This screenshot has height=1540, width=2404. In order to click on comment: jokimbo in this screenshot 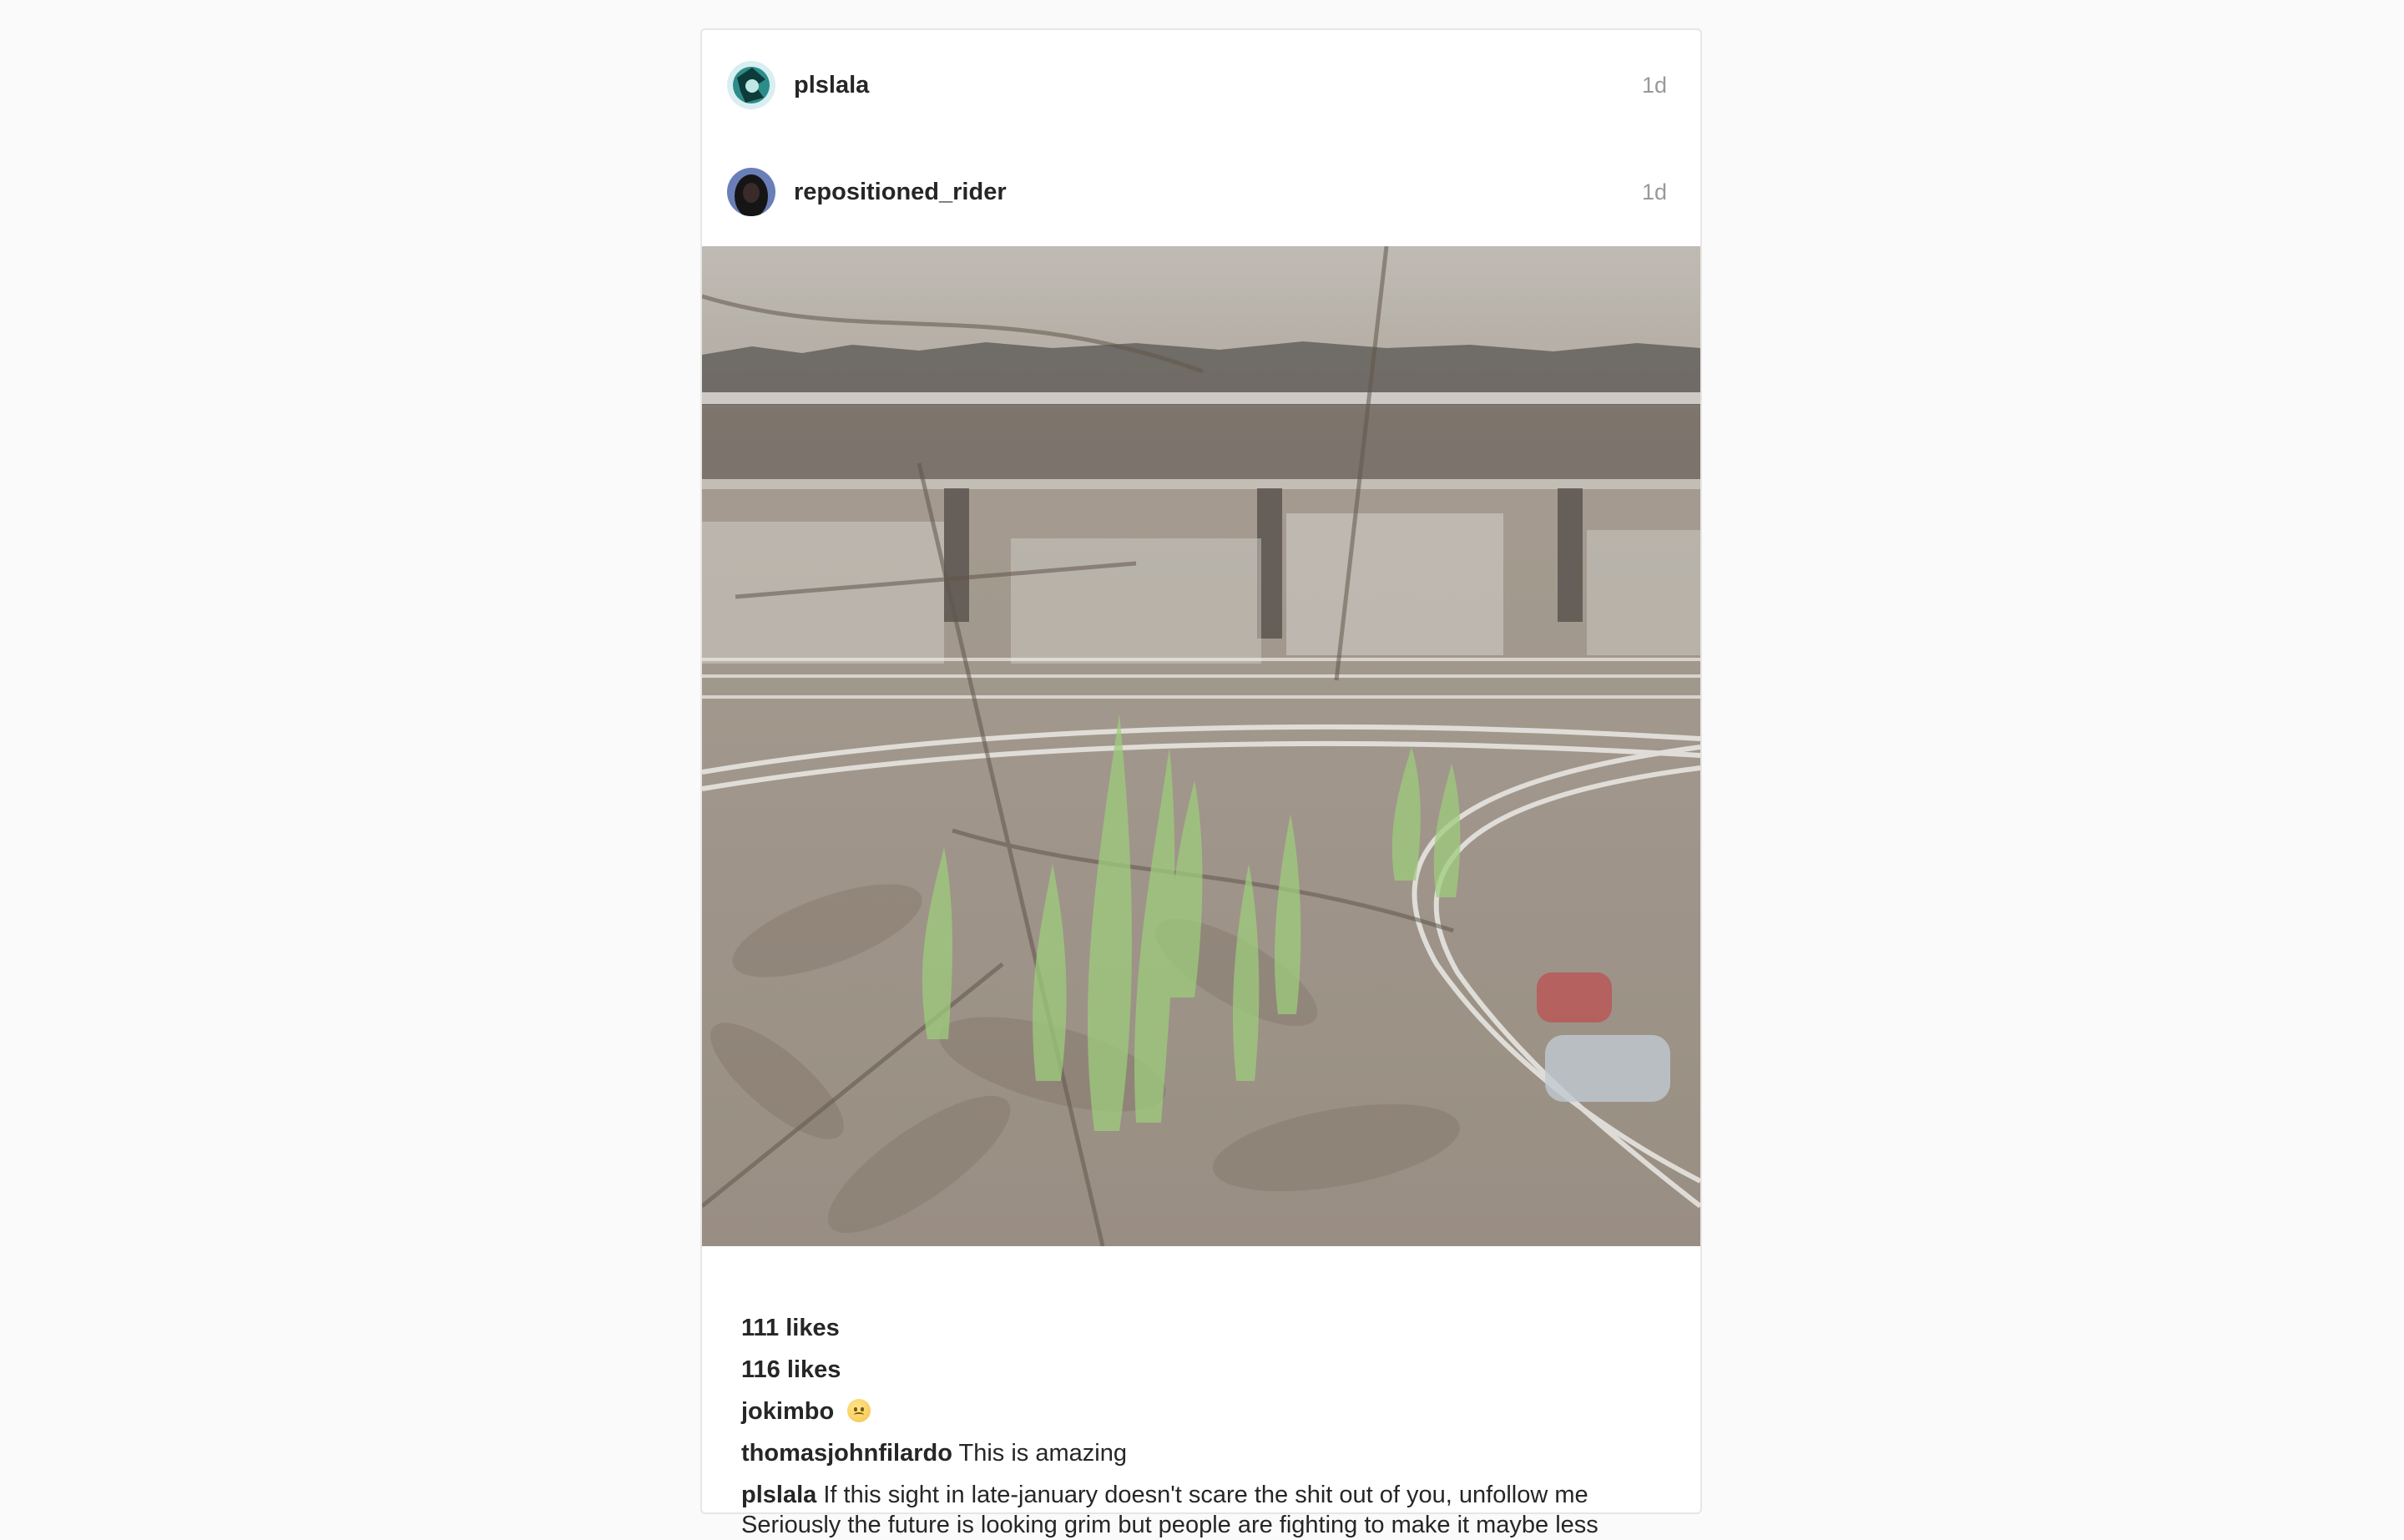, I will do `click(1204, 1411)`.